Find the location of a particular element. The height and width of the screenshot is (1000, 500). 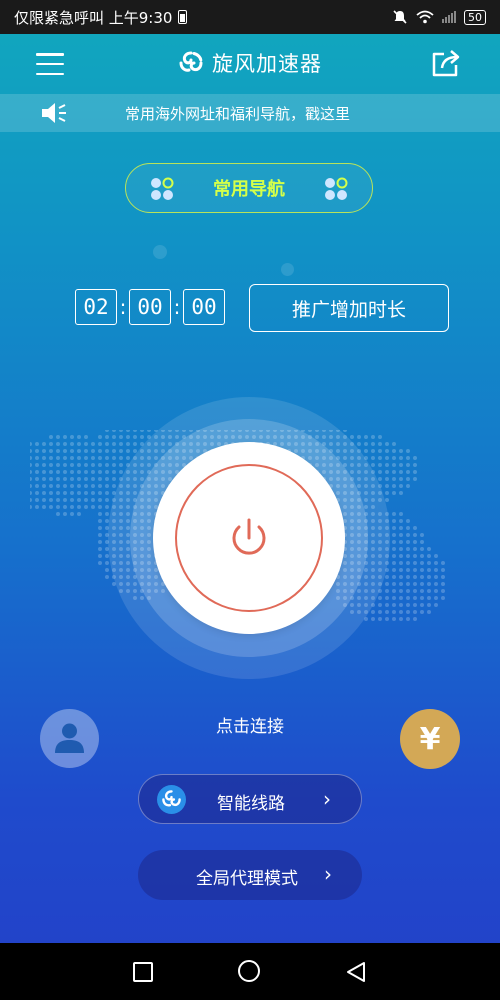

common-nav-label: 常用导航 is located at coordinates (249, 189).